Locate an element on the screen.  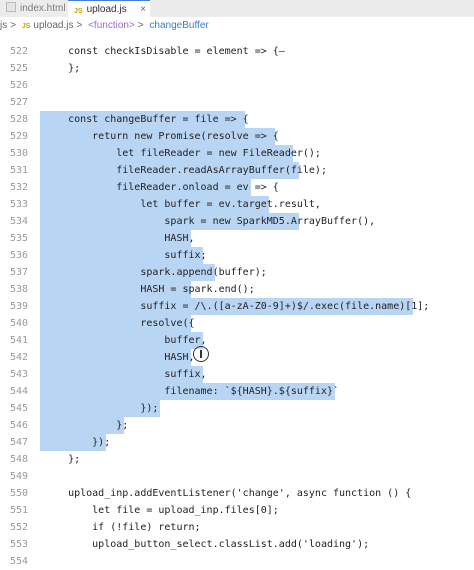
line-number: 525 is located at coordinates (18, 68).